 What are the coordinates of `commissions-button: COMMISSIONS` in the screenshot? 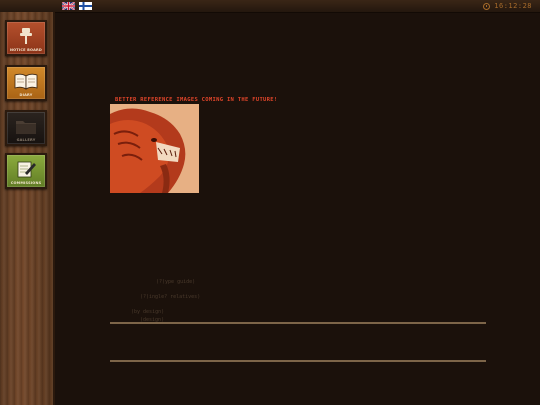 It's located at (26, 171).